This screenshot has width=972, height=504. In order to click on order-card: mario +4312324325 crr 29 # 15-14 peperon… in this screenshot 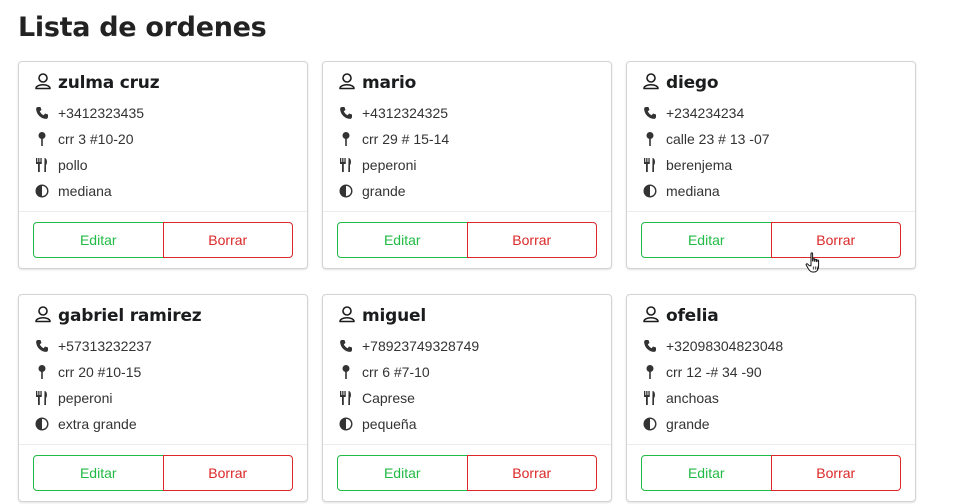, I will do `click(467, 165)`.